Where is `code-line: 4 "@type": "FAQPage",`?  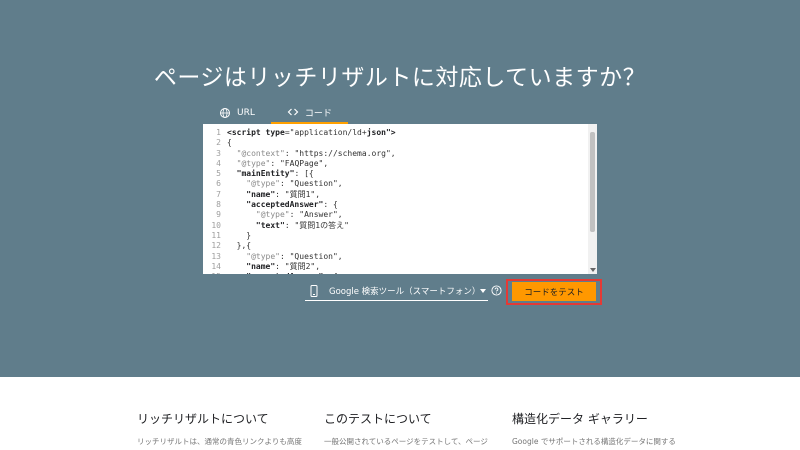 code-line: 4 "@type": "FAQPage", is located at coordinates (299, 164).